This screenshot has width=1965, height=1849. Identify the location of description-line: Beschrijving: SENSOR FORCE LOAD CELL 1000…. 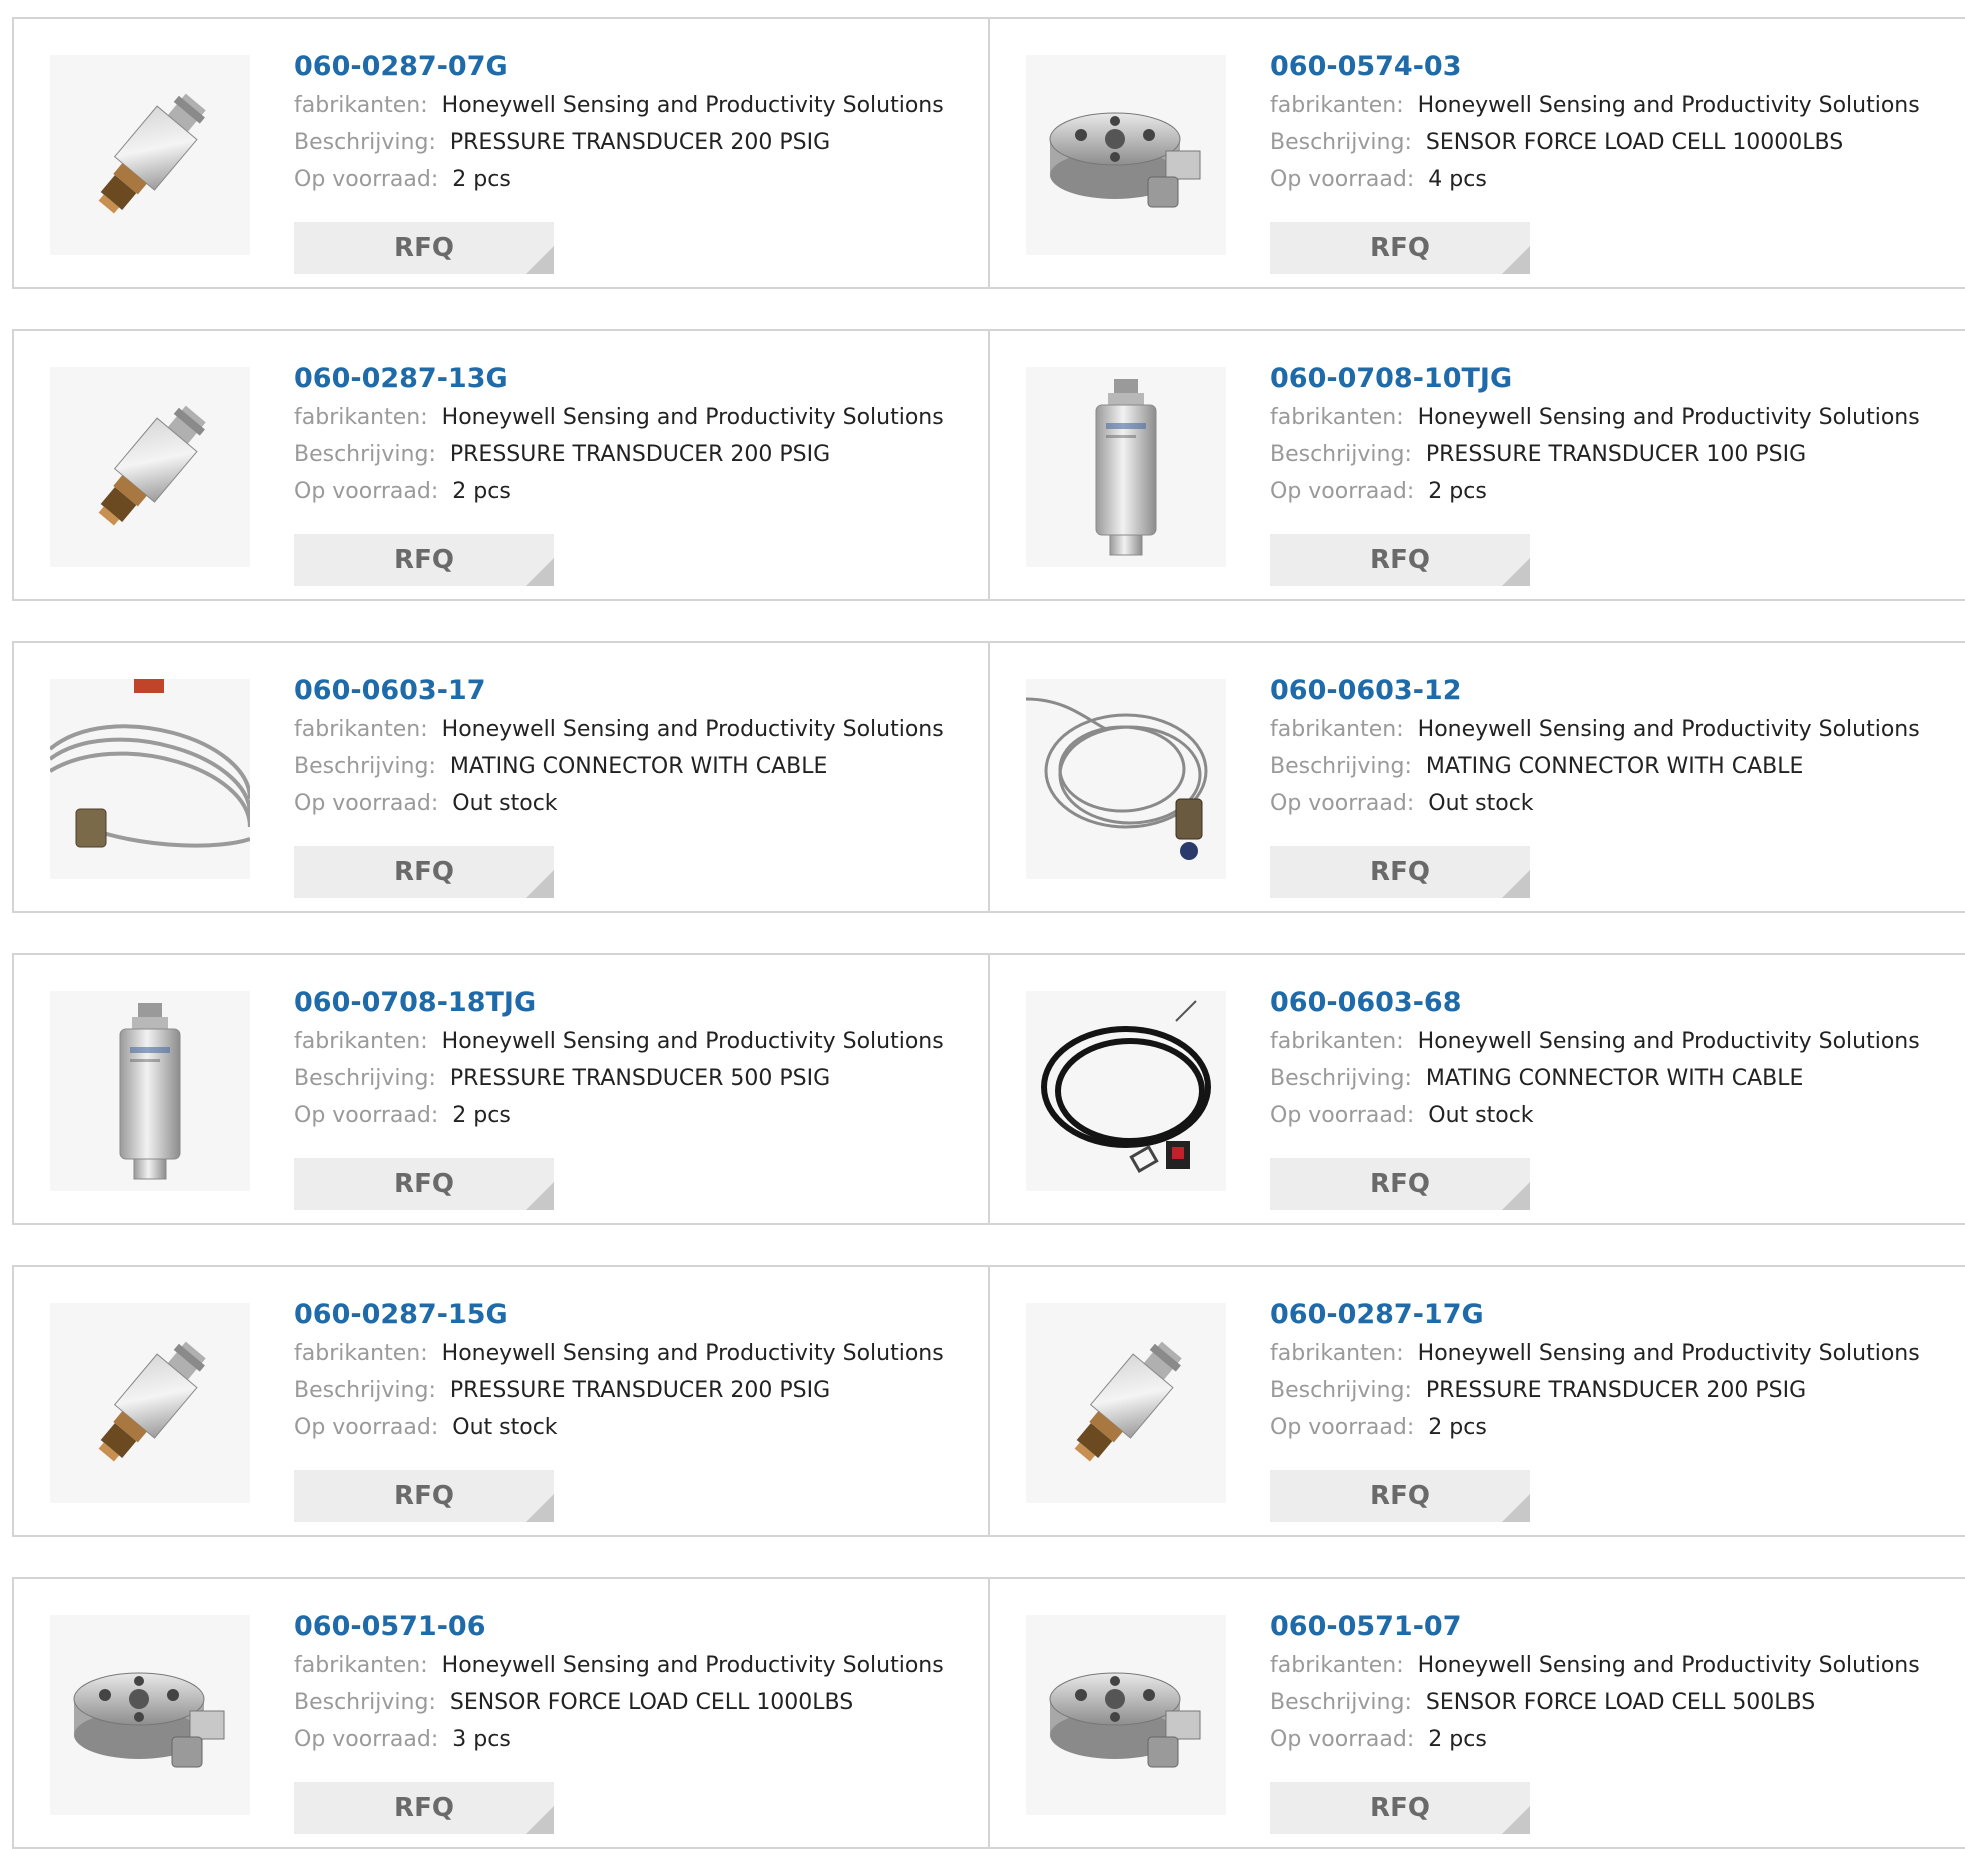
(1617, 142).